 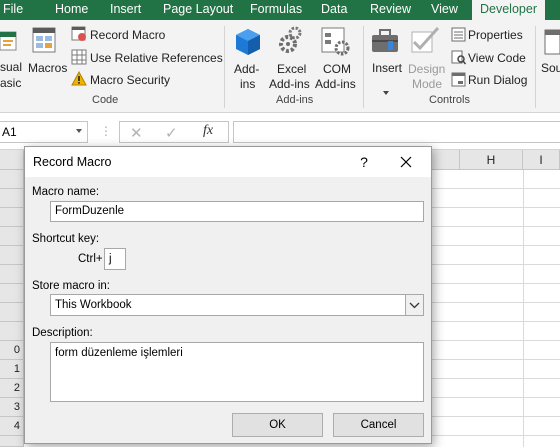 What do you see at coordinates (387, 68) in the screenshot?
I see `insert-controls-button: Insert` at bounding box center [387, 68].